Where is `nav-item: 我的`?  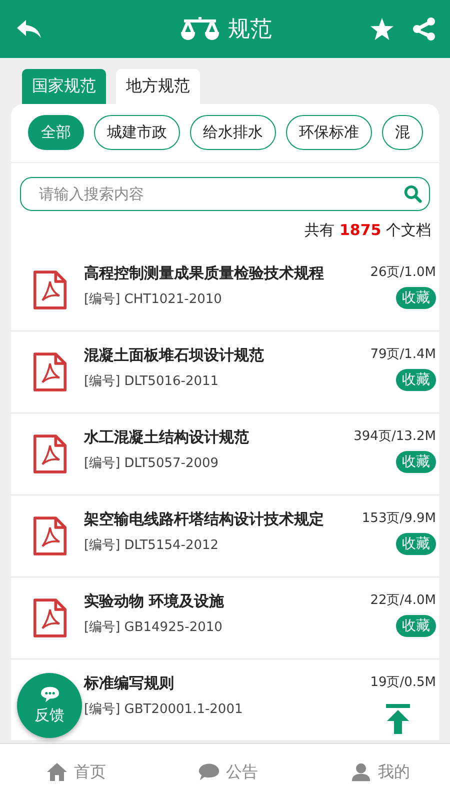
nav-item: 我的 is located at coordinates (380, 772).